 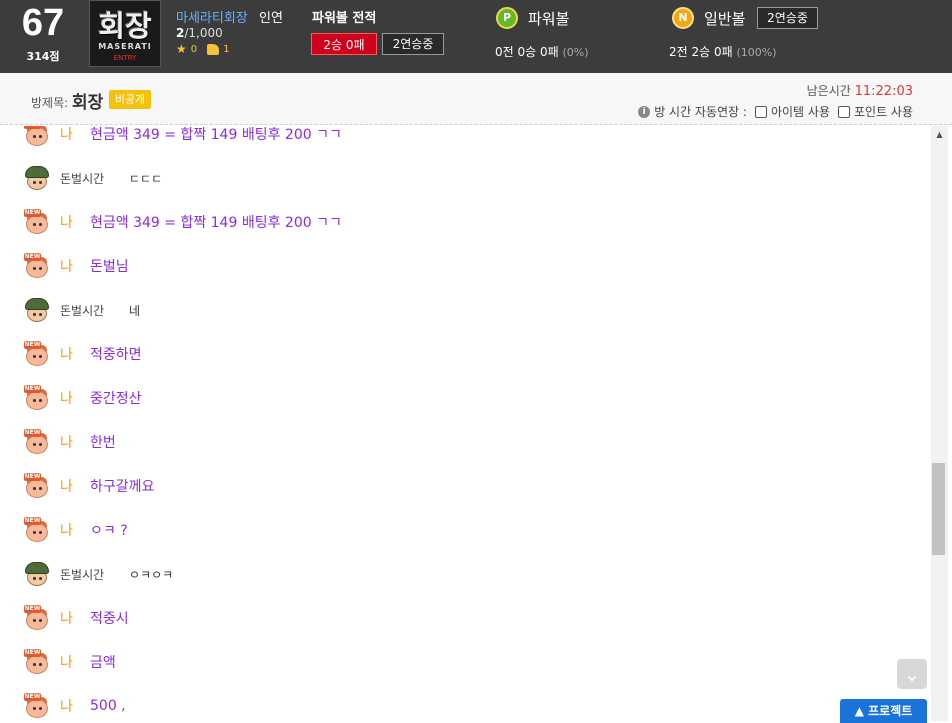 I want to click on chat-message: NEW 나 적중하면, so click(x=83, y=354).